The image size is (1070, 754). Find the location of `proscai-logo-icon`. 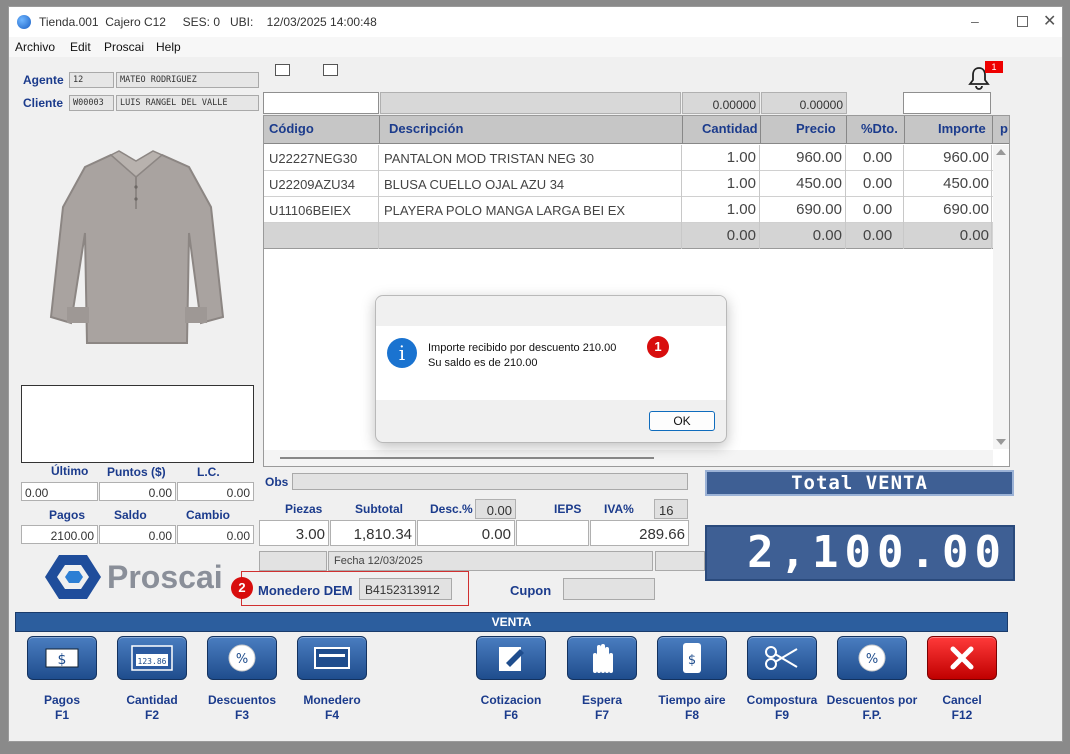

proscai-logo-icon is located at coordinates (73, 577).